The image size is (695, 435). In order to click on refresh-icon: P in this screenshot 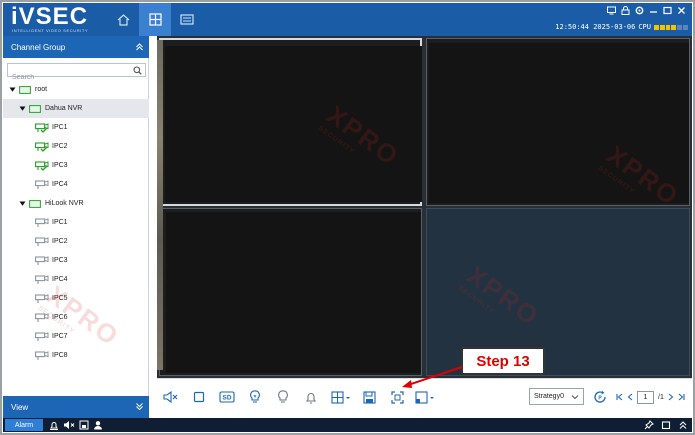, I will do `click(600, 396)`.